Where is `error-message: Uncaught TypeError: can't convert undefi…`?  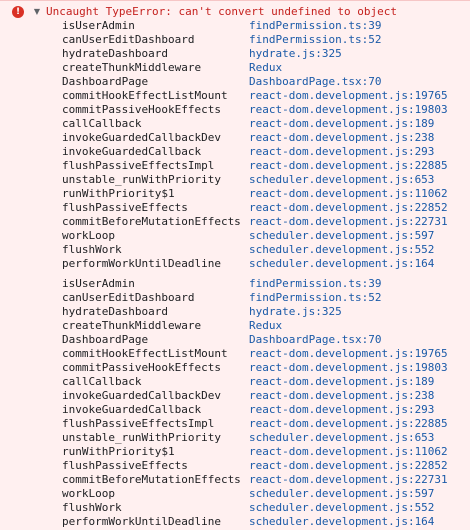
error-message: Uncaught TypeError: can't convert undefi… is located at coordinates (221, 12).